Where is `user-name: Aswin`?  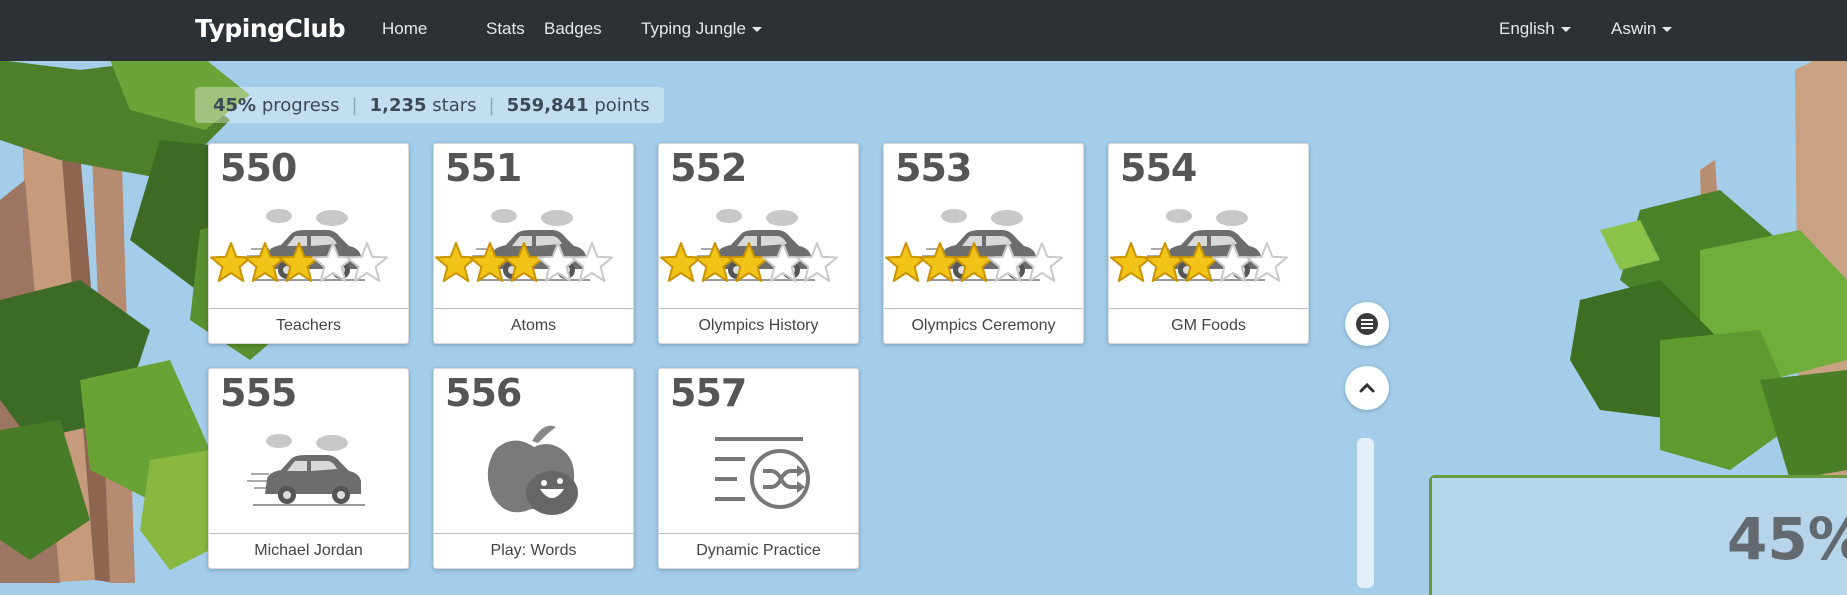
user-name: Aswin is located at coordinates (1634, 28).